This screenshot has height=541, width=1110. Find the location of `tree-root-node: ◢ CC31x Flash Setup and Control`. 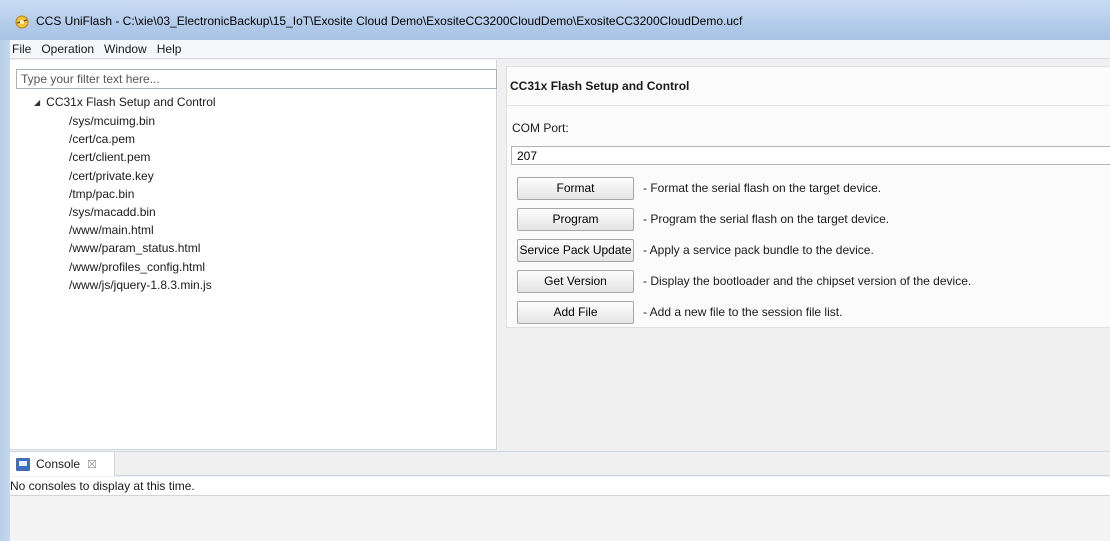

tree-root-node: ◢ CC31x Flash Setup and Control is located at coordinates (125, 102).